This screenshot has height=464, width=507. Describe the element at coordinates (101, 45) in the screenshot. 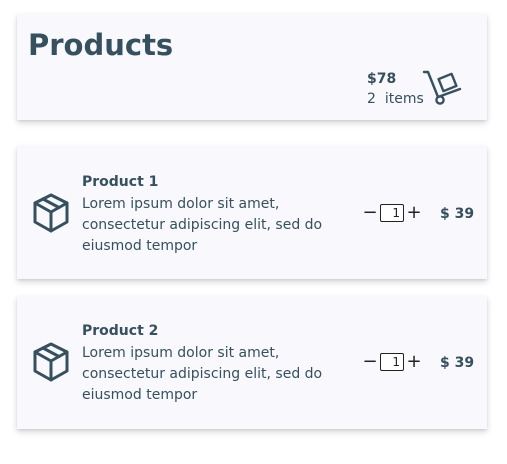

I see `page-title: Products` at that location.